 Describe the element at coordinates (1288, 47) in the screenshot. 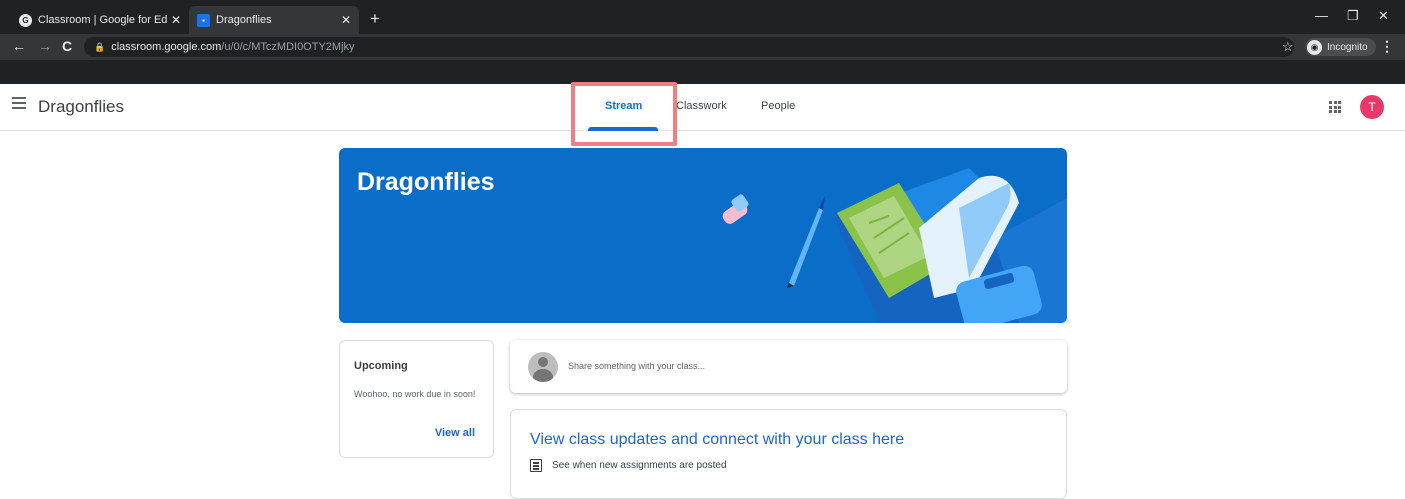

I see `bookmark-star-icon: ☆` at that location.